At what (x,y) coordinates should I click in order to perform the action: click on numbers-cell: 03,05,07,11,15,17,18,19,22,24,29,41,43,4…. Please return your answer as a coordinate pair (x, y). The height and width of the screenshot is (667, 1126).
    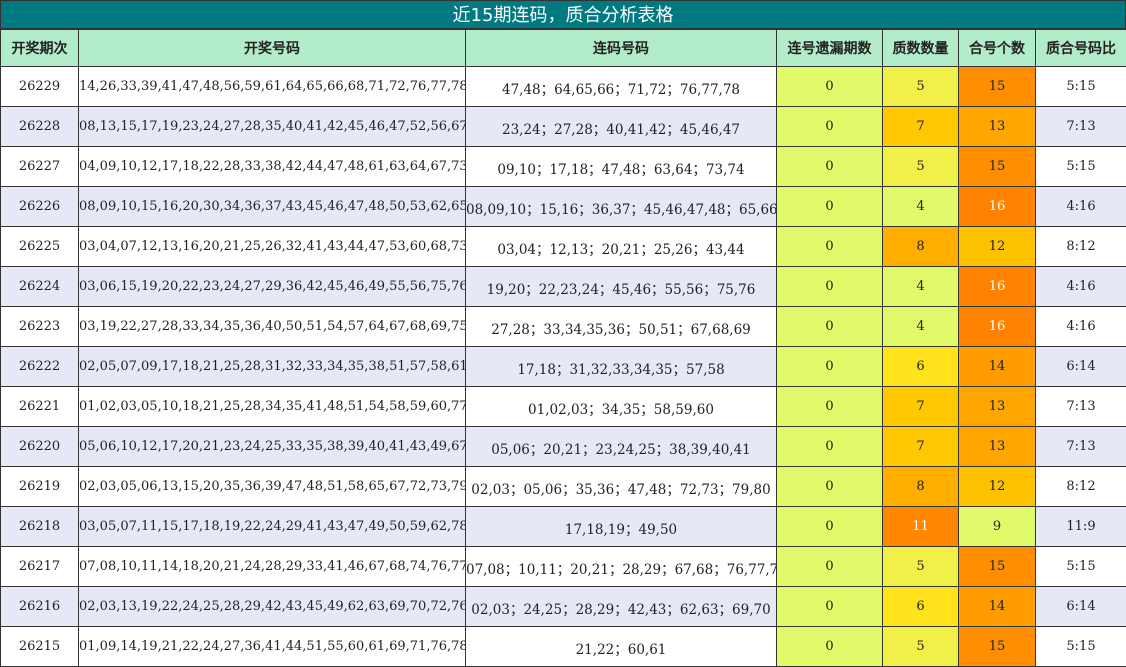
    Looking at the image, I should click on (272, 527).